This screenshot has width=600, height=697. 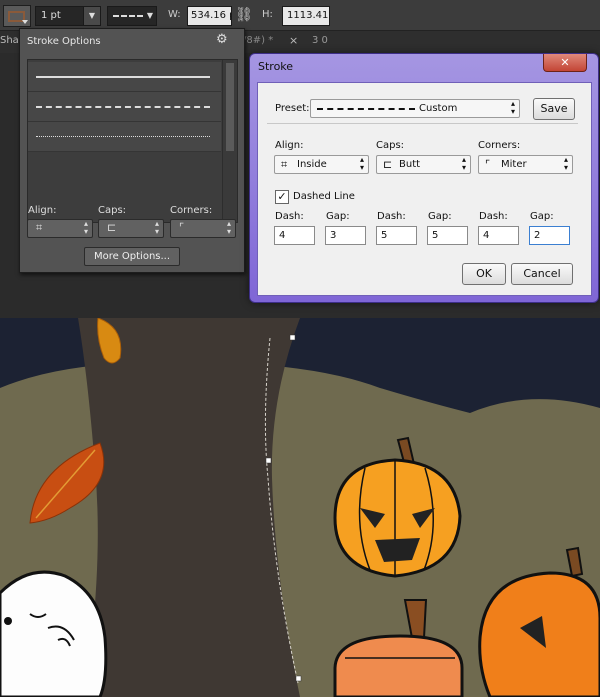 I want to click on tab-close-icon: ×, so click(x=293, y=40).